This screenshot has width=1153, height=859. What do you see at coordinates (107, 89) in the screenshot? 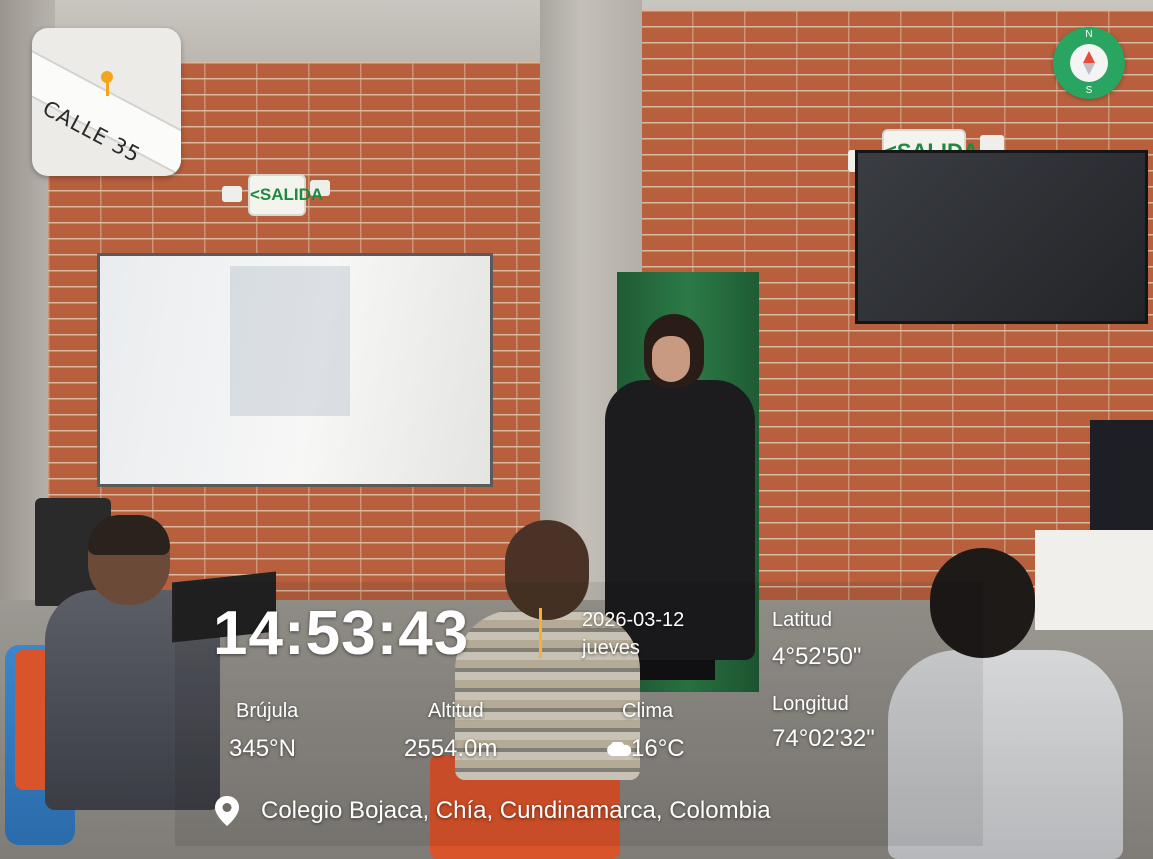
I see `map-pin-stem` at bounding box center [107, 89].